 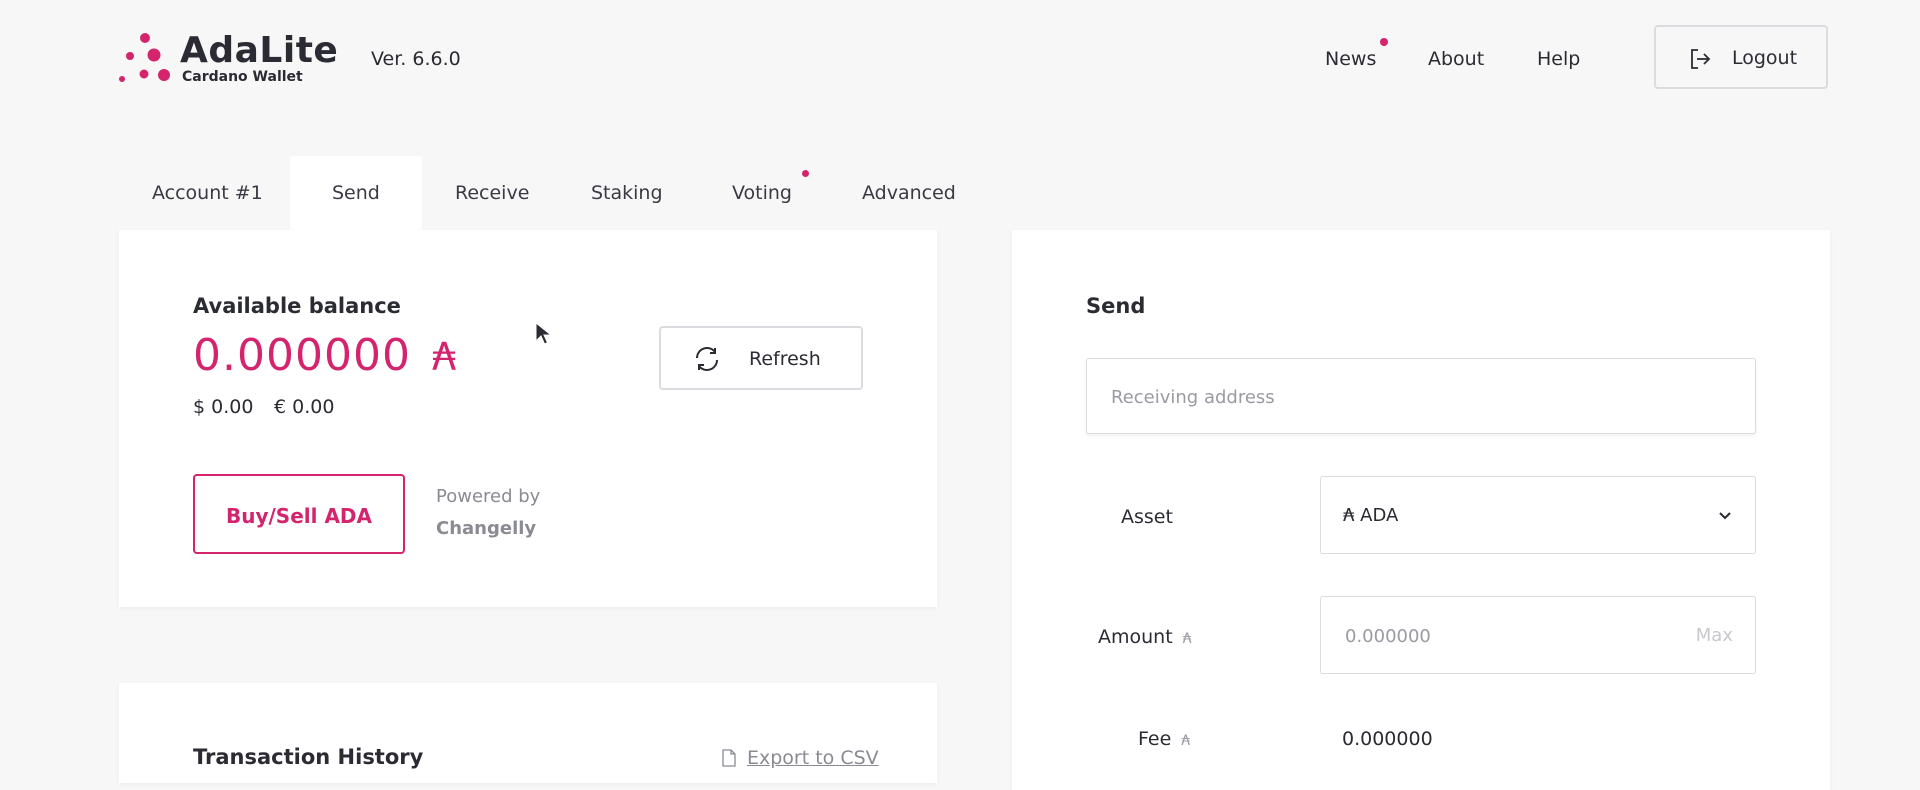 I want to click on balance-amount: 0.000000 ₳, so click(x=325, y=355).